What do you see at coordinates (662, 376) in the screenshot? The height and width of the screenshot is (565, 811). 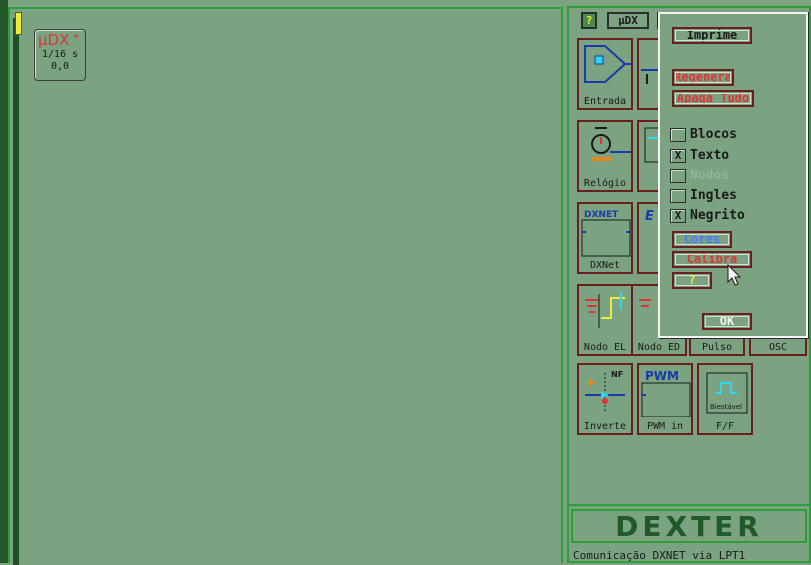 I see `pwm-icon-text: PWM` at bounding box center [662, 376].